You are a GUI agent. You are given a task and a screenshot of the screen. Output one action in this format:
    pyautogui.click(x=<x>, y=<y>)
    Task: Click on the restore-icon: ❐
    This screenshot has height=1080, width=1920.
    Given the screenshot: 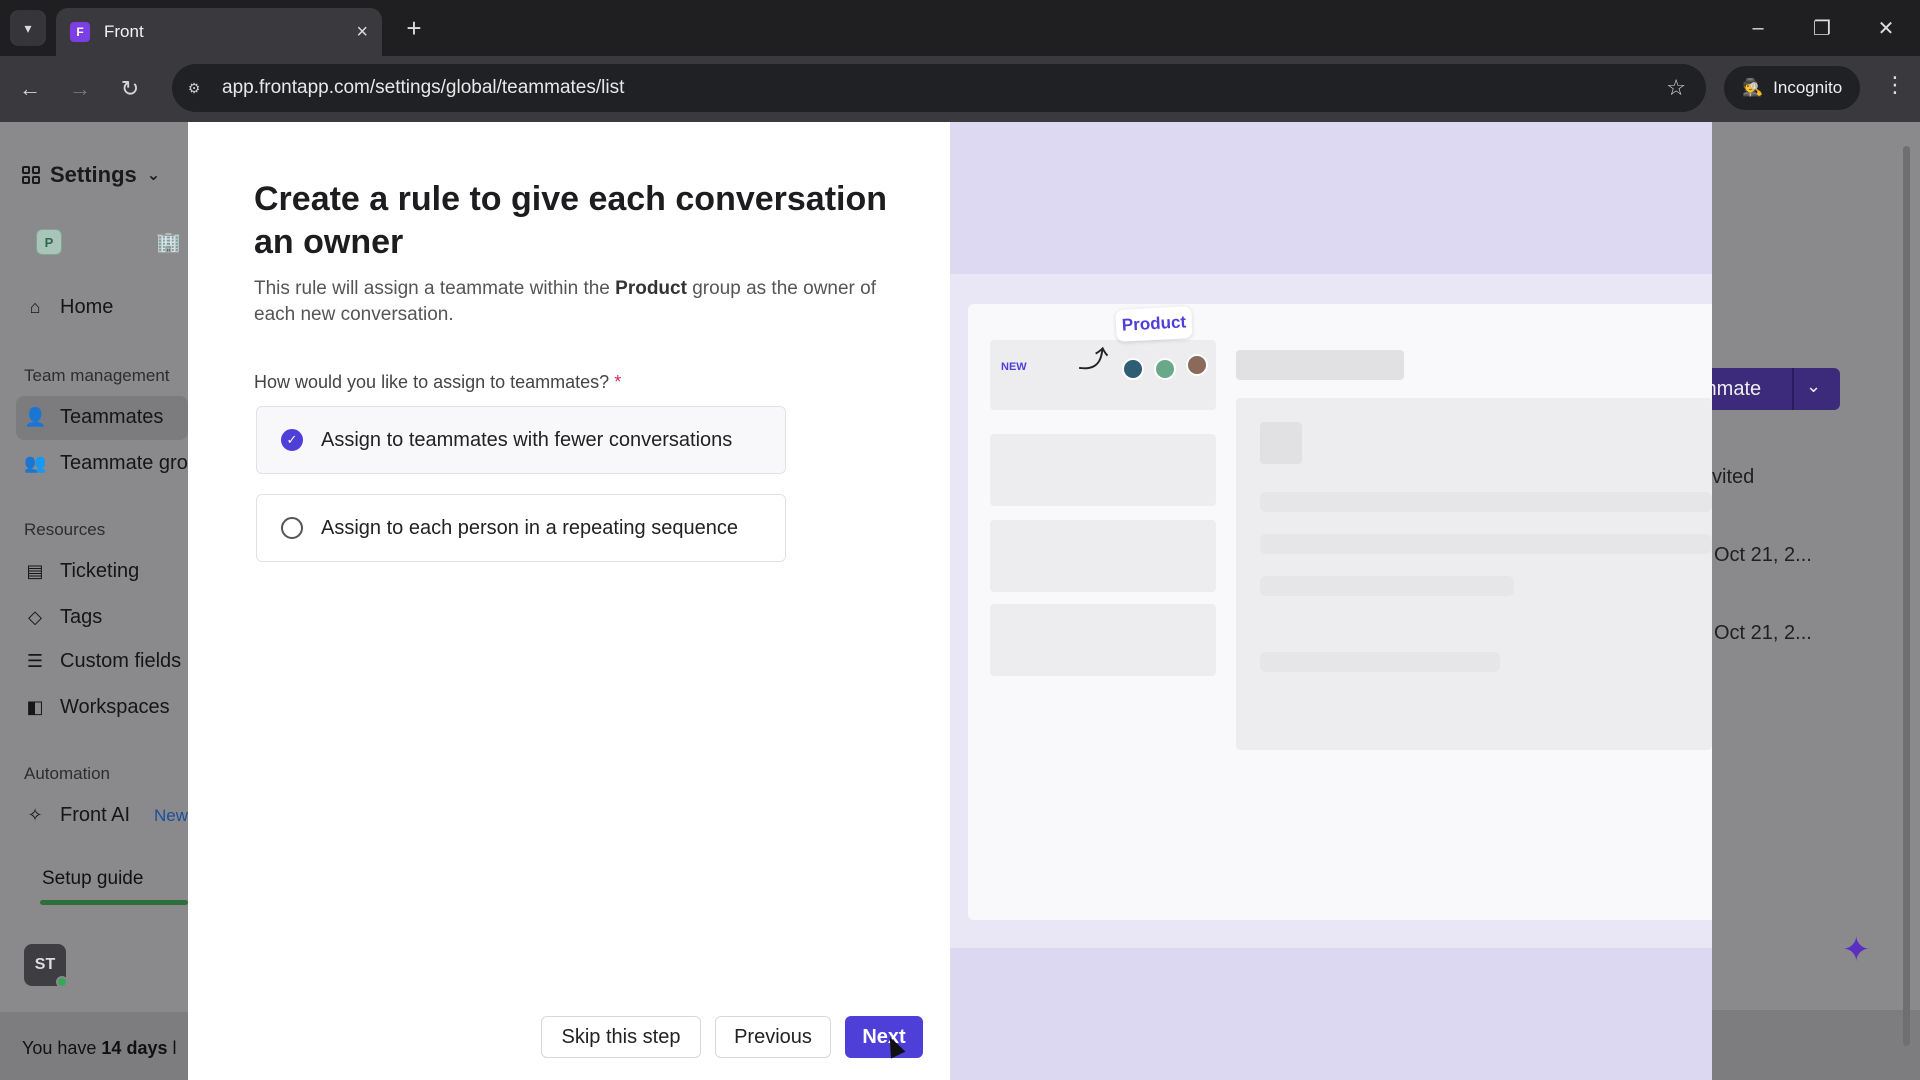 What is the action you would take?
    pyautogui.click(x=1822, y=28)
    